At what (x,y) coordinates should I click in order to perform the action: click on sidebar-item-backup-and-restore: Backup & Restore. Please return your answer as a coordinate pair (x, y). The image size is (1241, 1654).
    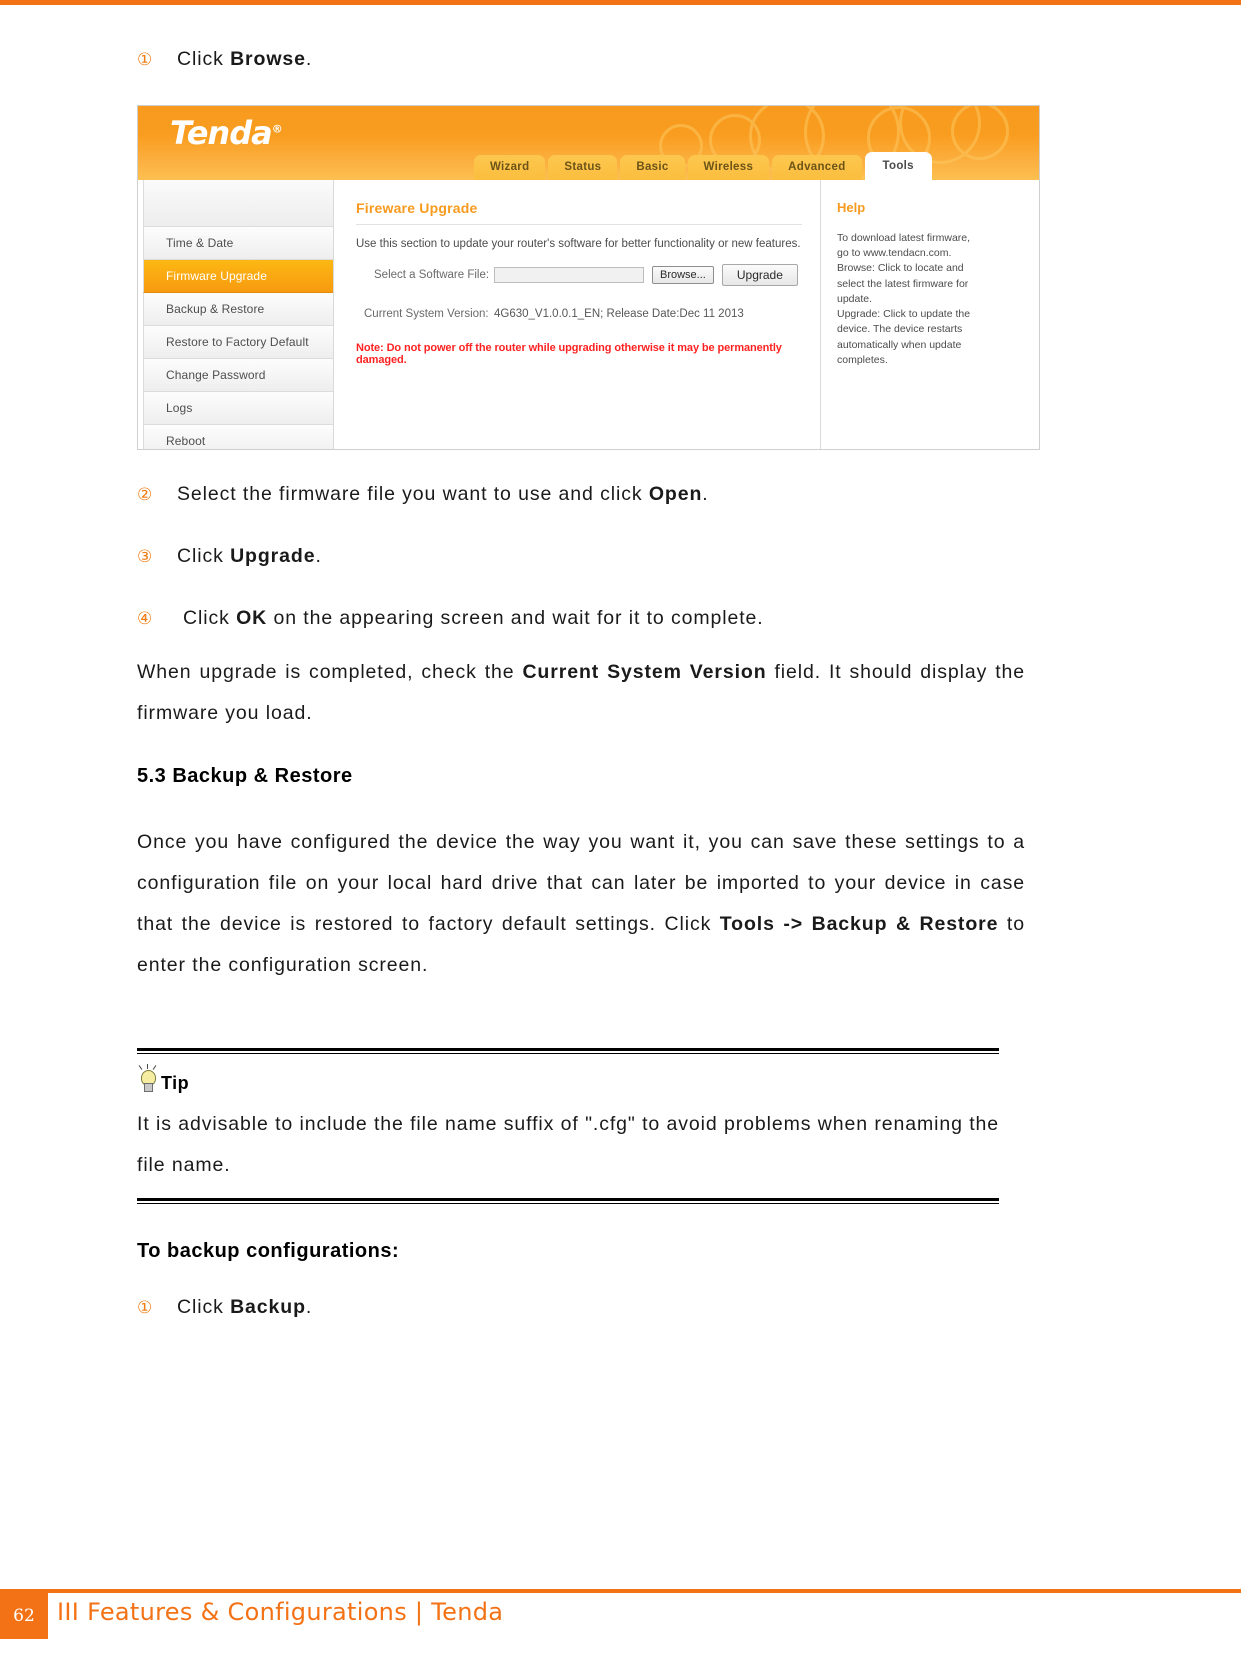
    Looking at the image, I should click on (238, 309).